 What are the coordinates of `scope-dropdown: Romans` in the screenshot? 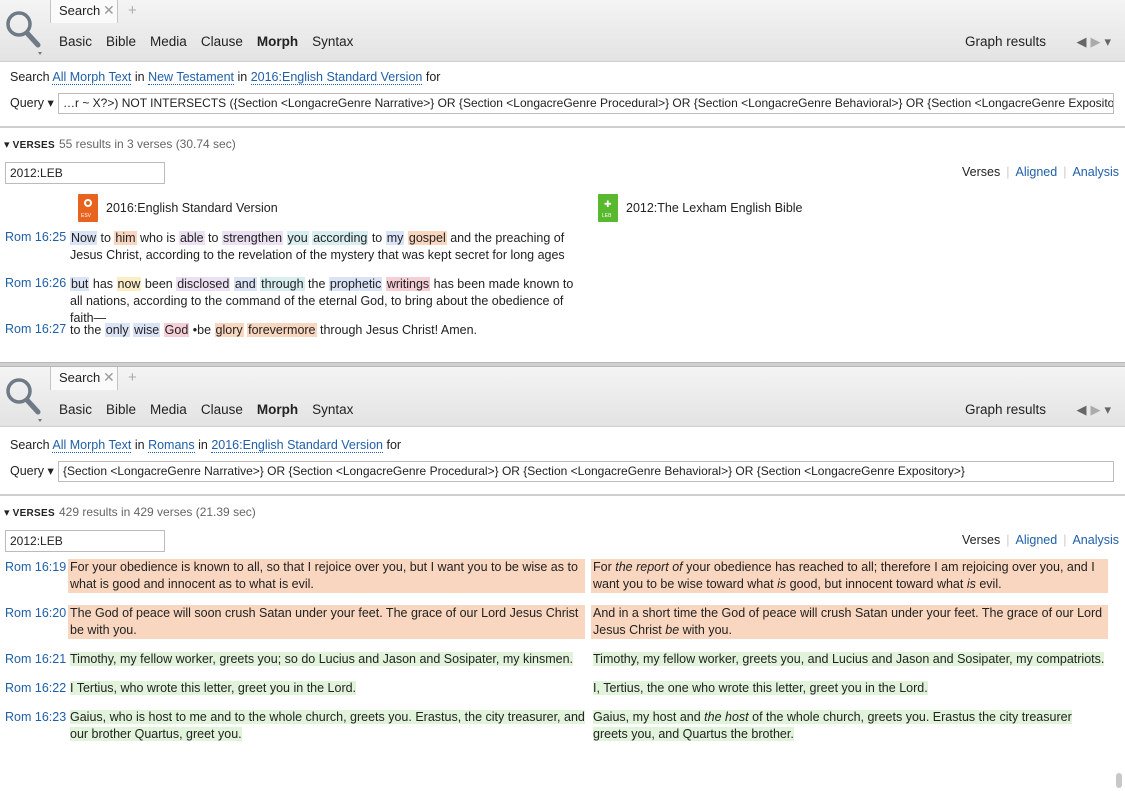 It's located at (171, 445).